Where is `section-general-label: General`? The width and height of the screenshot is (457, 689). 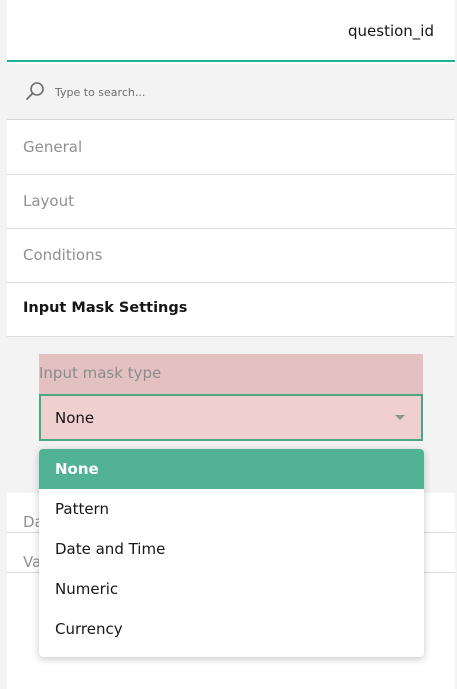
section-general-label: General is located at coordinates (53, 147).